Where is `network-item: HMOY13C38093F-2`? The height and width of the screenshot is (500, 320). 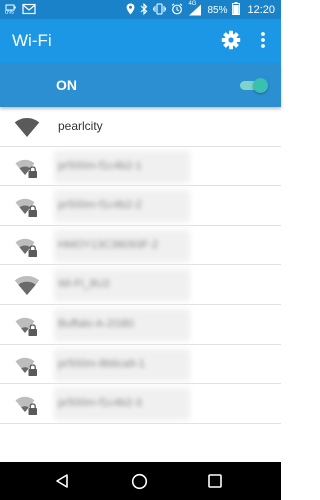 network-item: HMOY13C38093F-2 is located at coordinates (140, 246).